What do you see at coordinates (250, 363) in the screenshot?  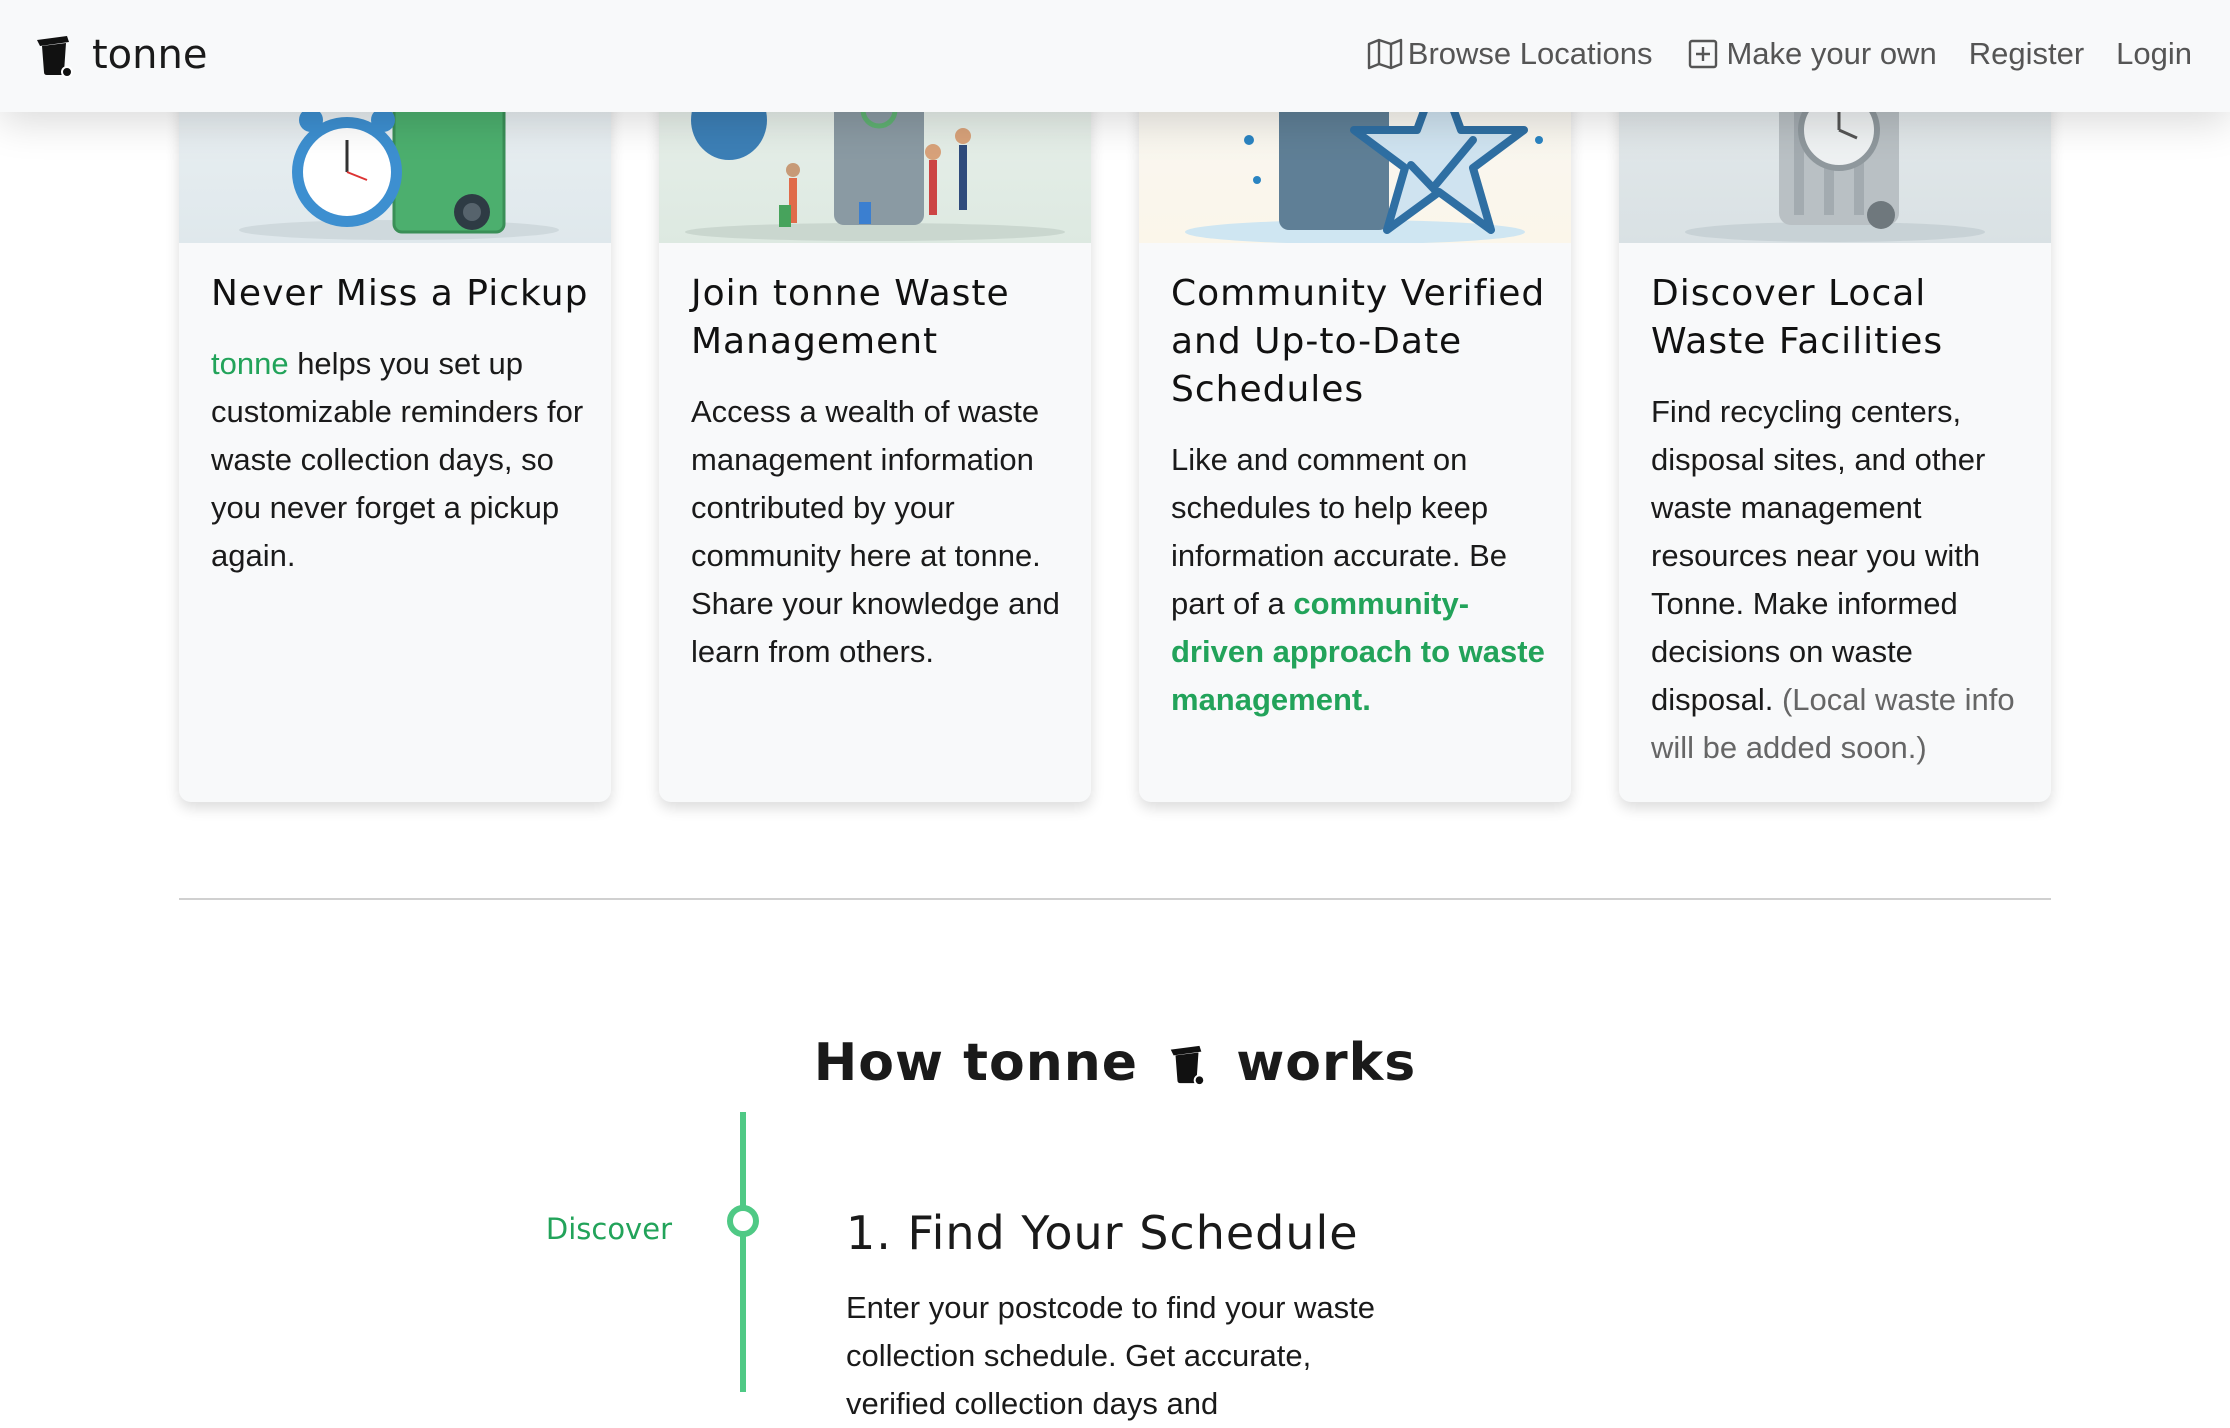 I see `brand-highlight: tonne` at bounding box center [250, 363].